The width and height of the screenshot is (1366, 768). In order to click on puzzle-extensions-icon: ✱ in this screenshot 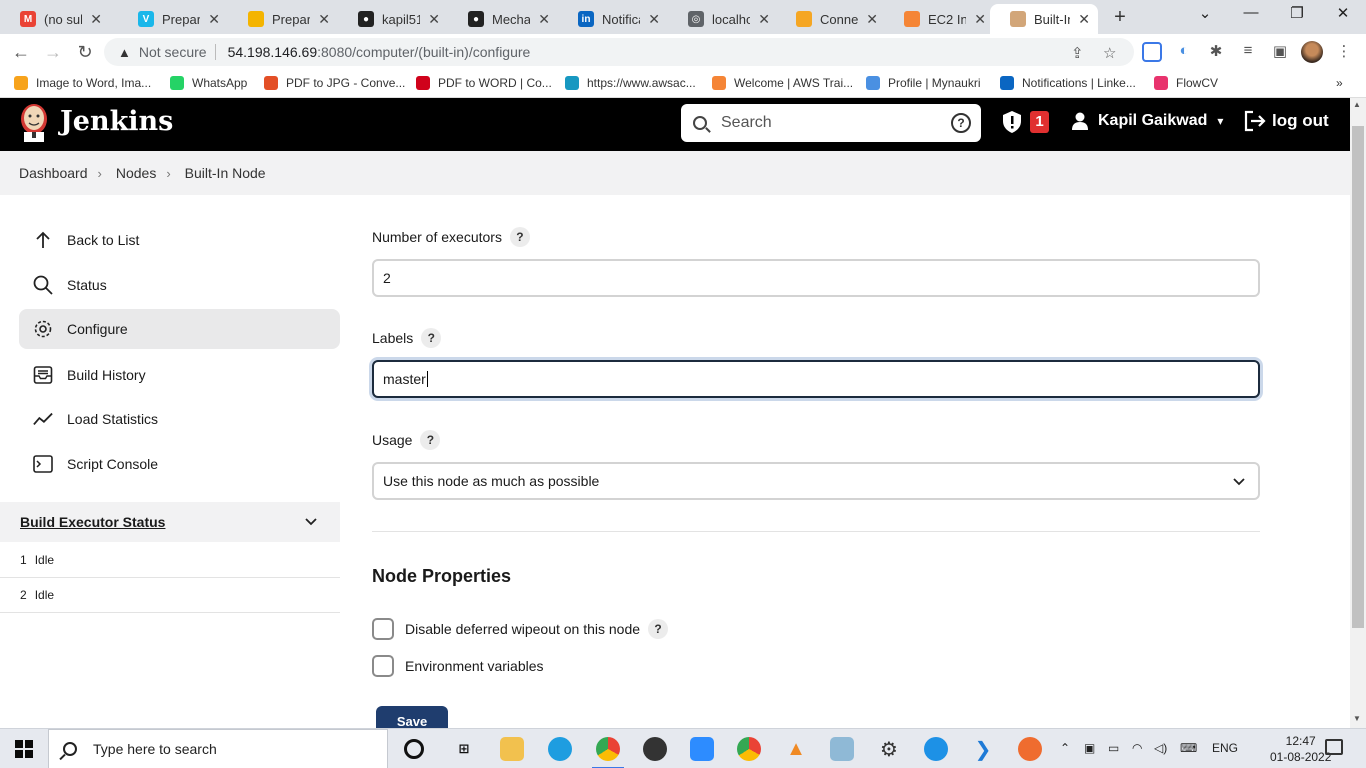, I will do `click(1216, 52)`.